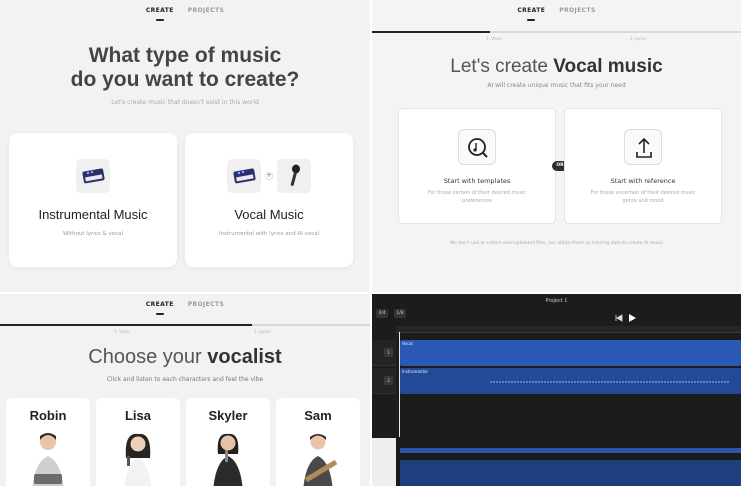 This screenshot has height=486, width=741. I want to click on title-bold: Vocal music, so click(608, 66).